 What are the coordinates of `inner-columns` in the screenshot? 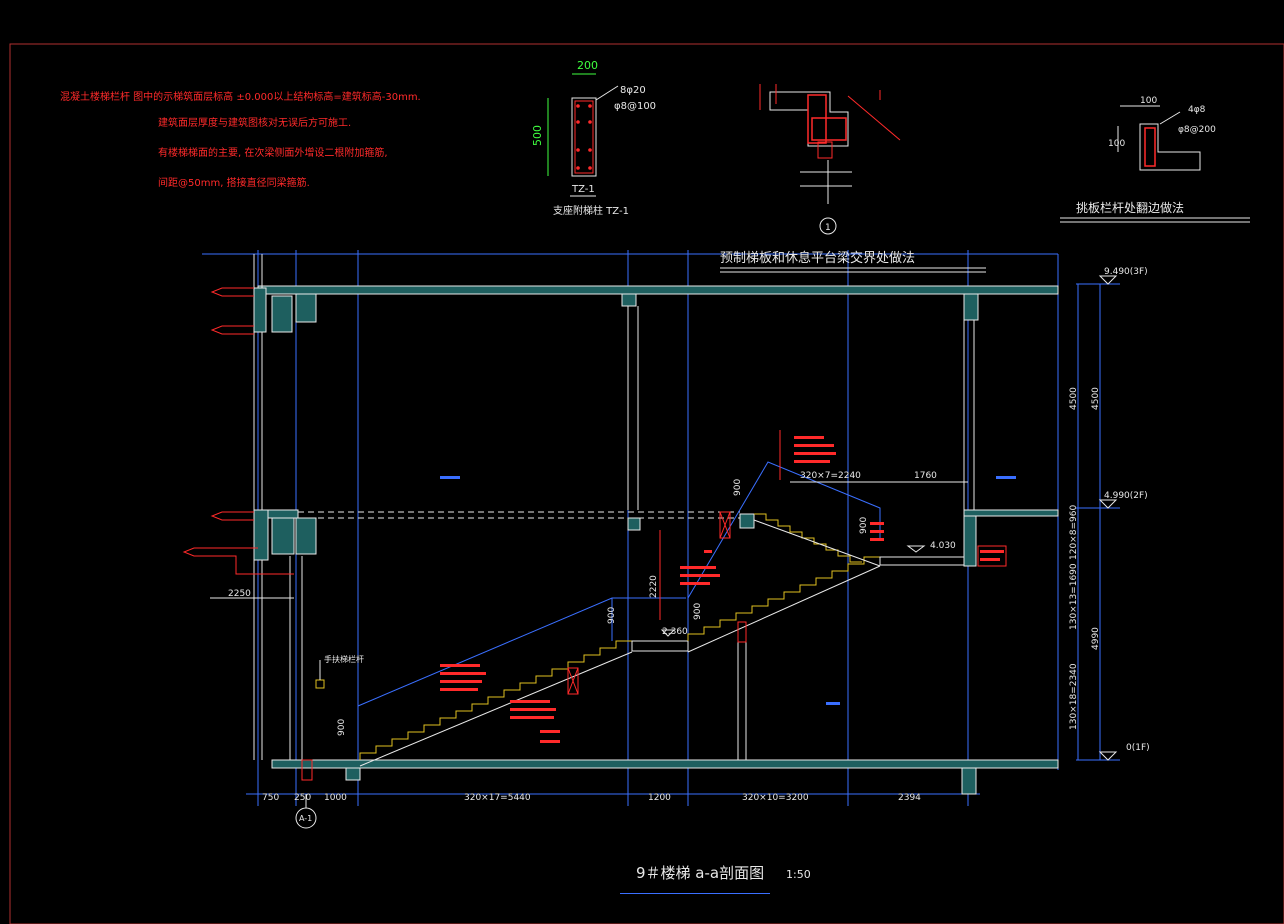 It's located at (801, 533).